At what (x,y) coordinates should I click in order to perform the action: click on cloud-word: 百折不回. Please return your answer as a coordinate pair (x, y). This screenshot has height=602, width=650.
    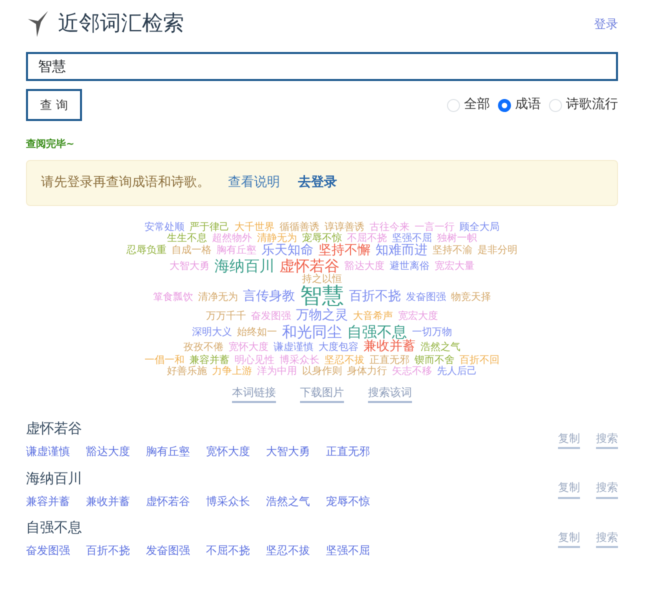
    Looking at the image, I should click on (480, 360).